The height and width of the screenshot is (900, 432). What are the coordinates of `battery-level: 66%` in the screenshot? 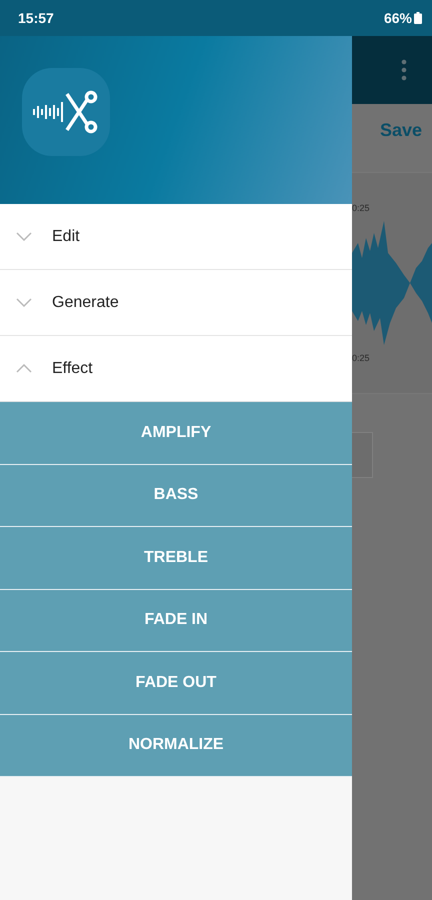 It's located at (398, 18).